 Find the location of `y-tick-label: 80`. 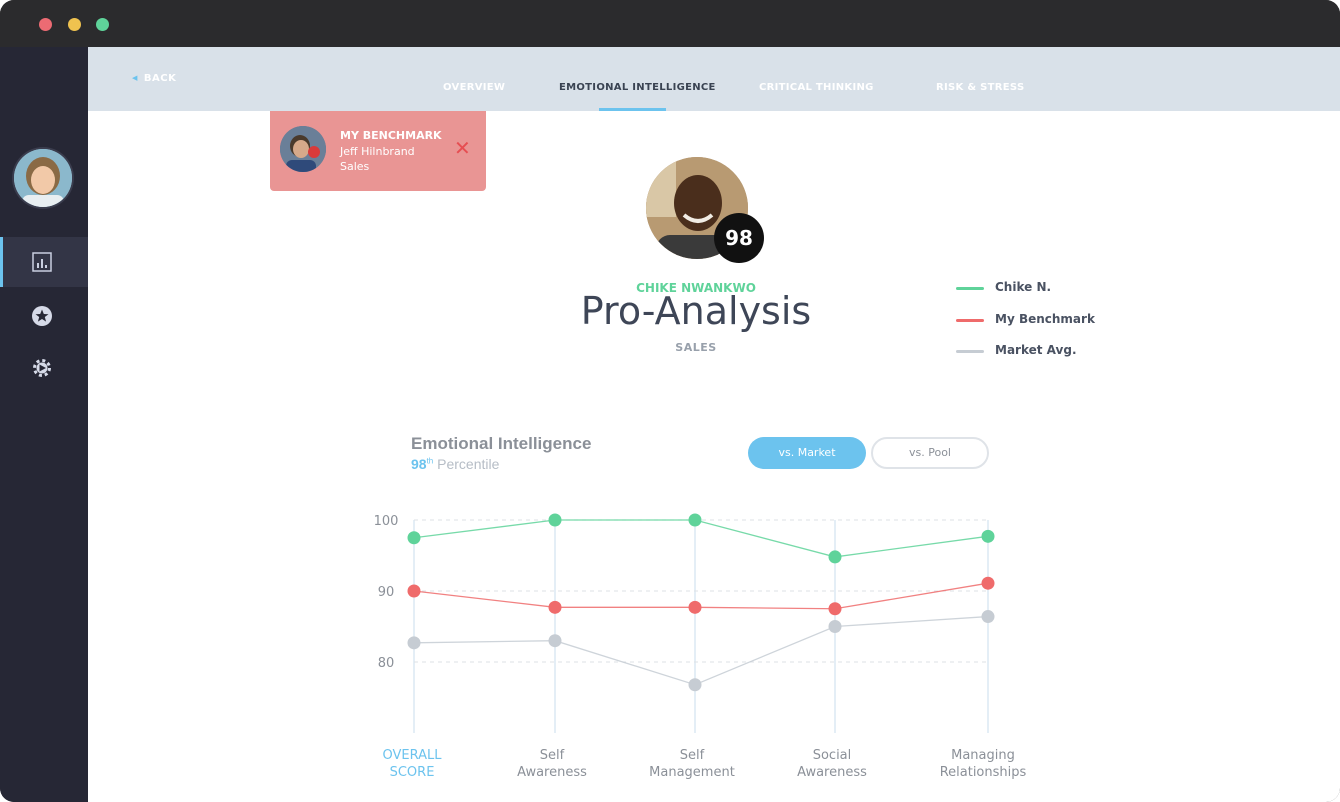

y-tick-label: 80 is located at coordinates (386, 663).